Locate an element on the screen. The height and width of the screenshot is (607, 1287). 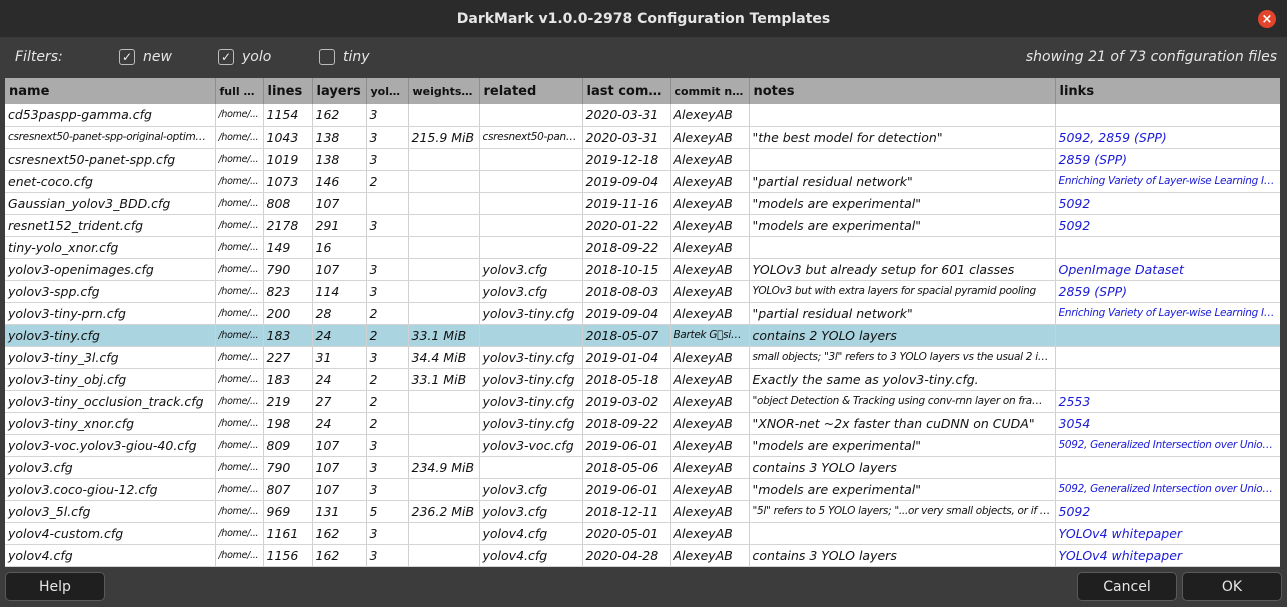
col-header-name: name is located at coordinates (110, 91).